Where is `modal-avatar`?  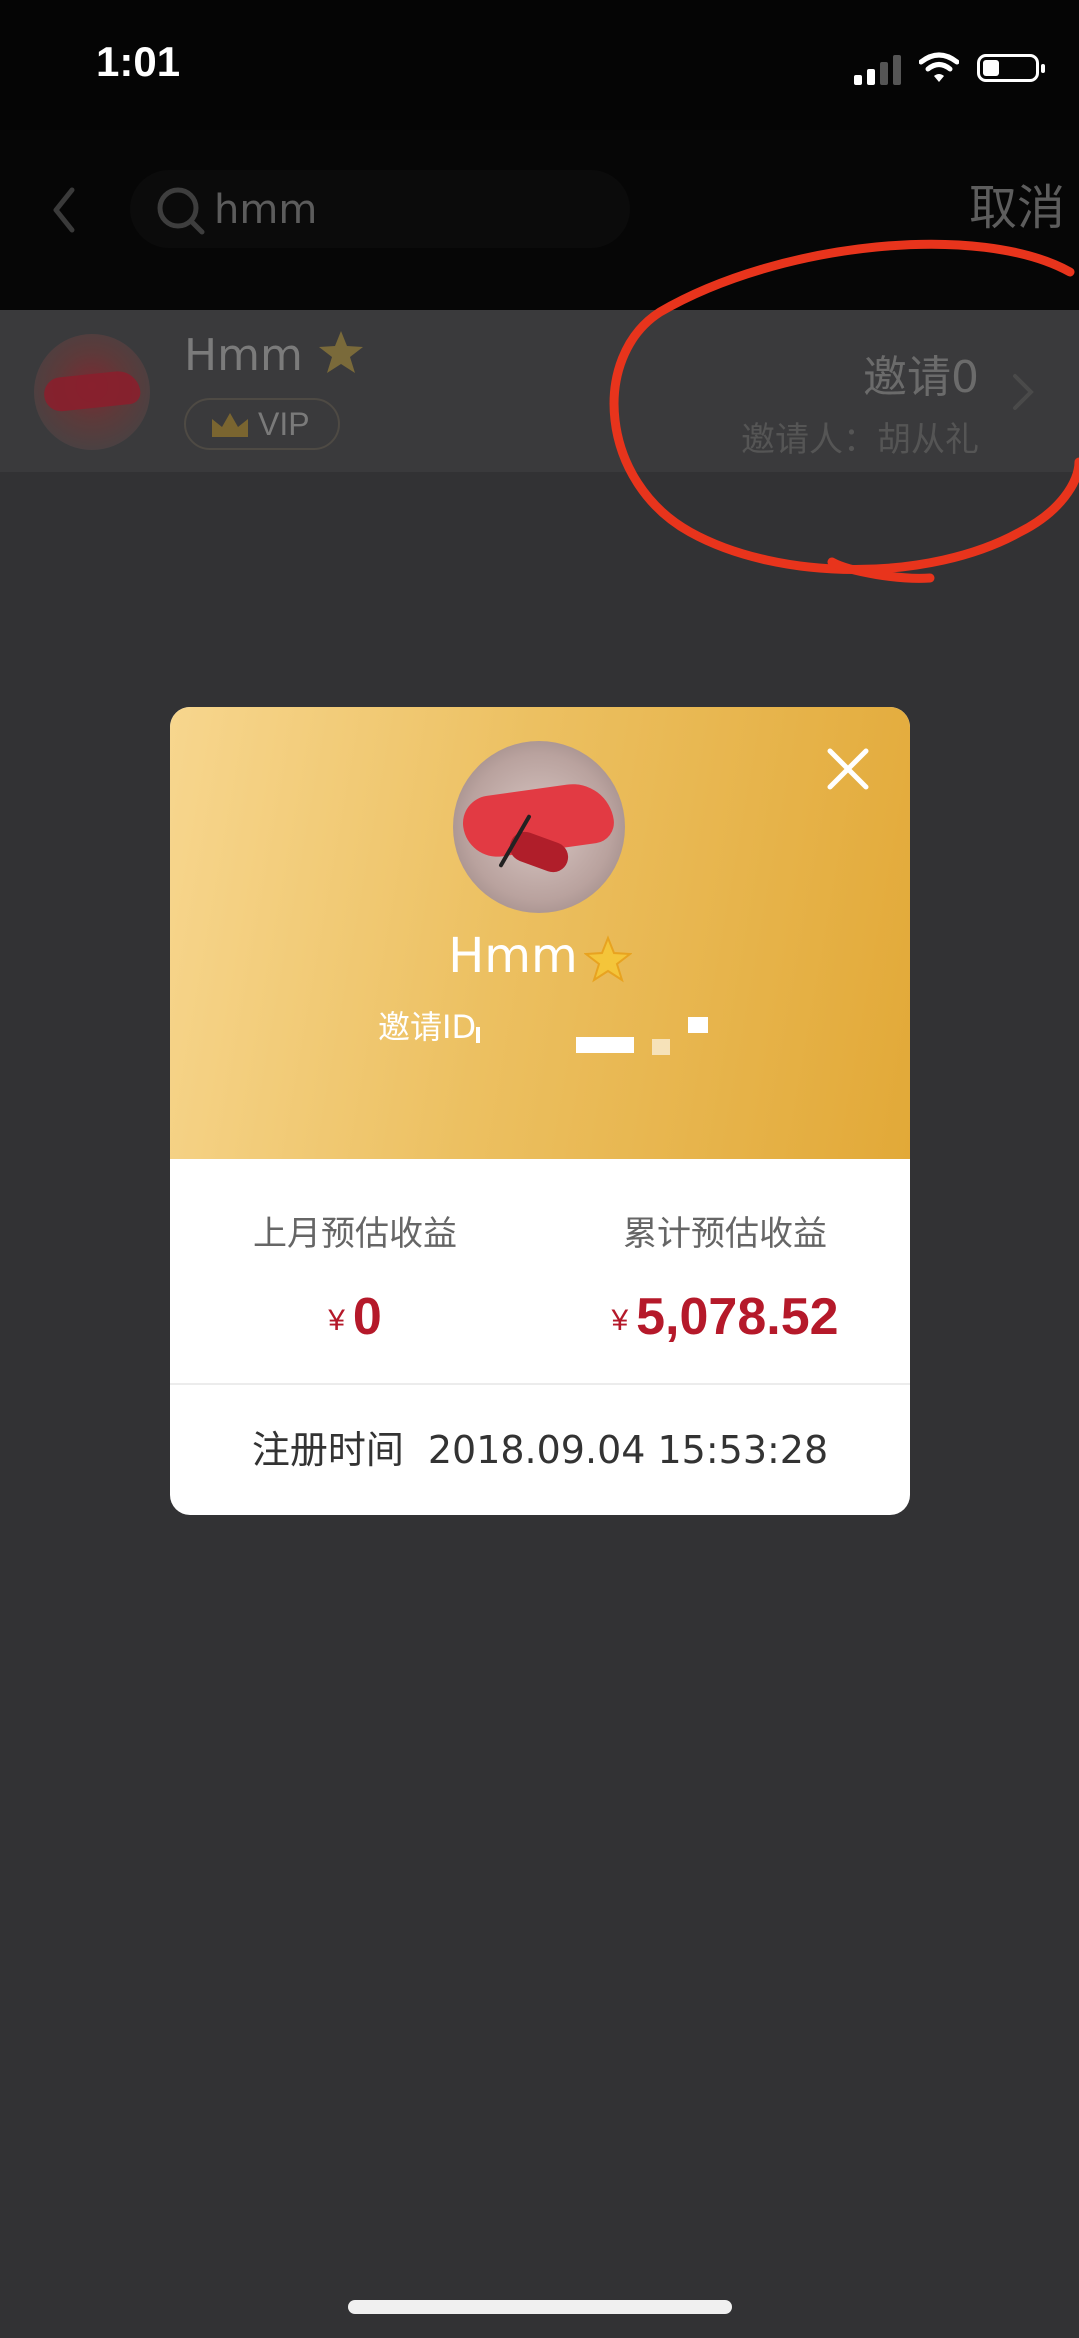
modal-avatar is located at coordinates (539, 827).